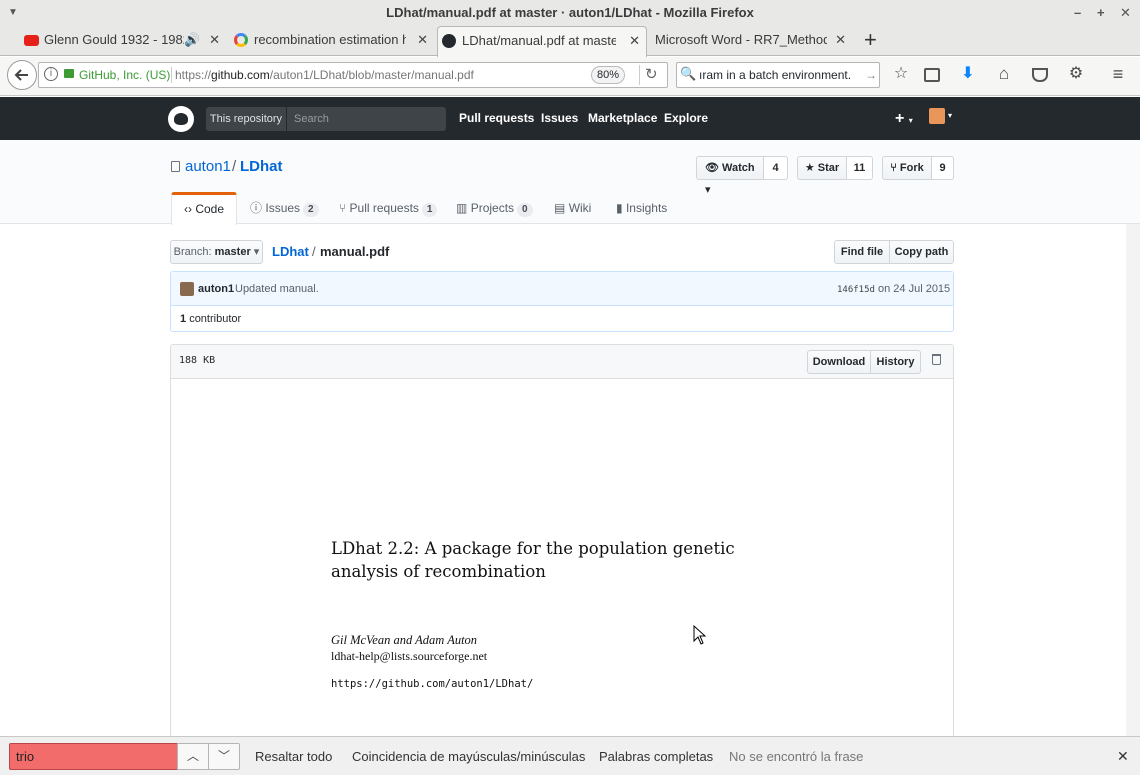 The width and height of the screenshot is (1140, 776). I want to click on home-icon: ⌂, so click(1004, 74).